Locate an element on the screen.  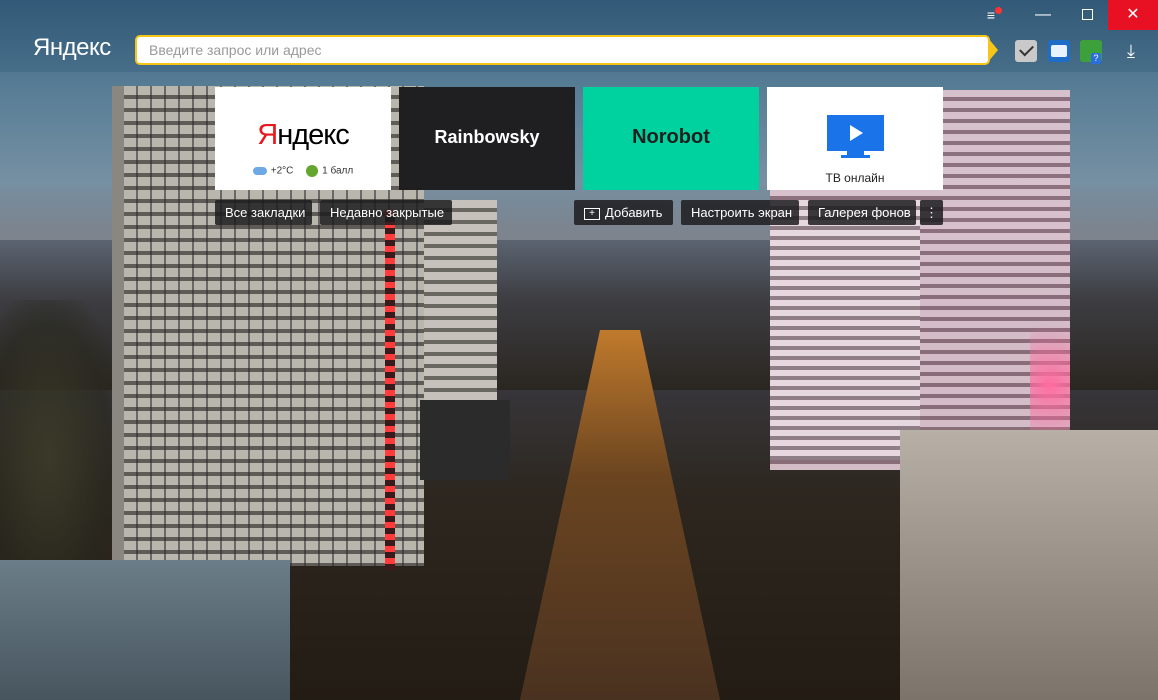
tile-tv-online: ТВ онлайн is located at coordinates (855, 138).